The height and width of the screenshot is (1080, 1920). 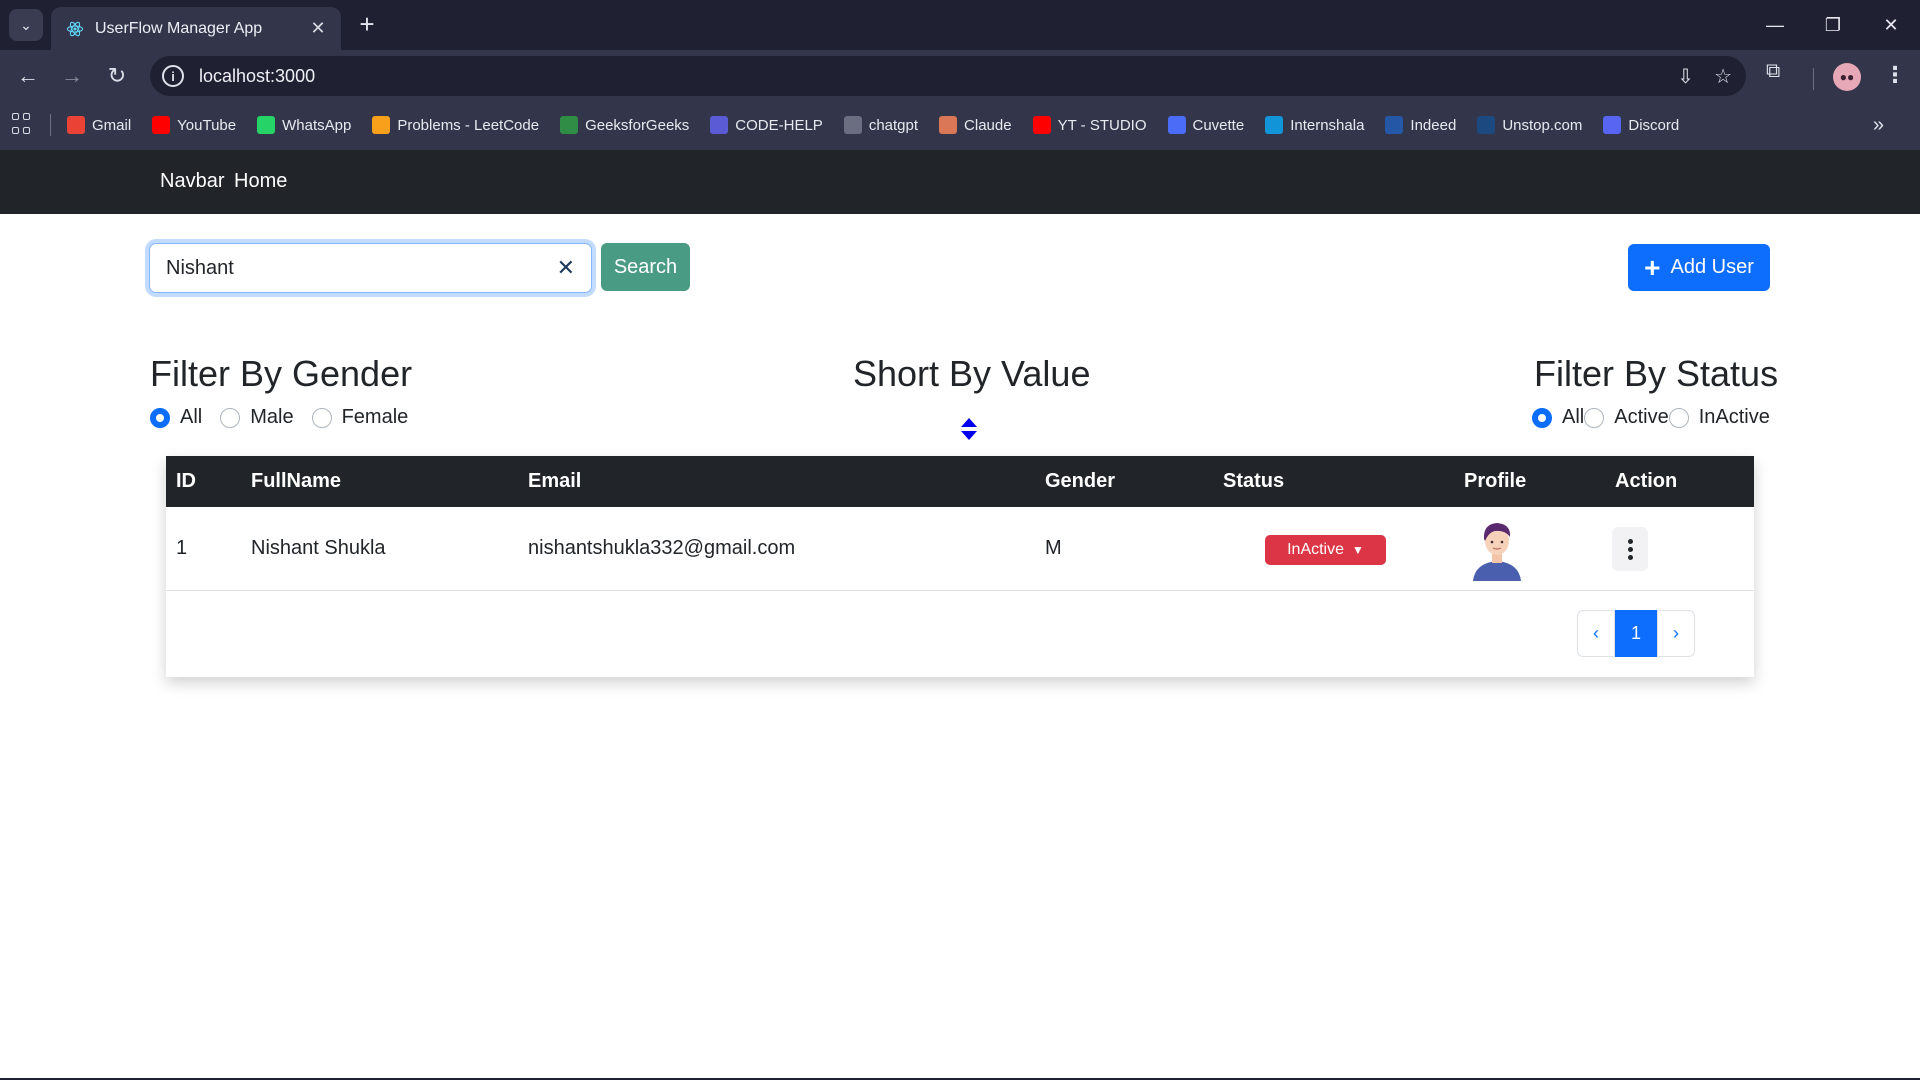 I want to click on url-text: localhost:3000, so click(x=257, y=76).